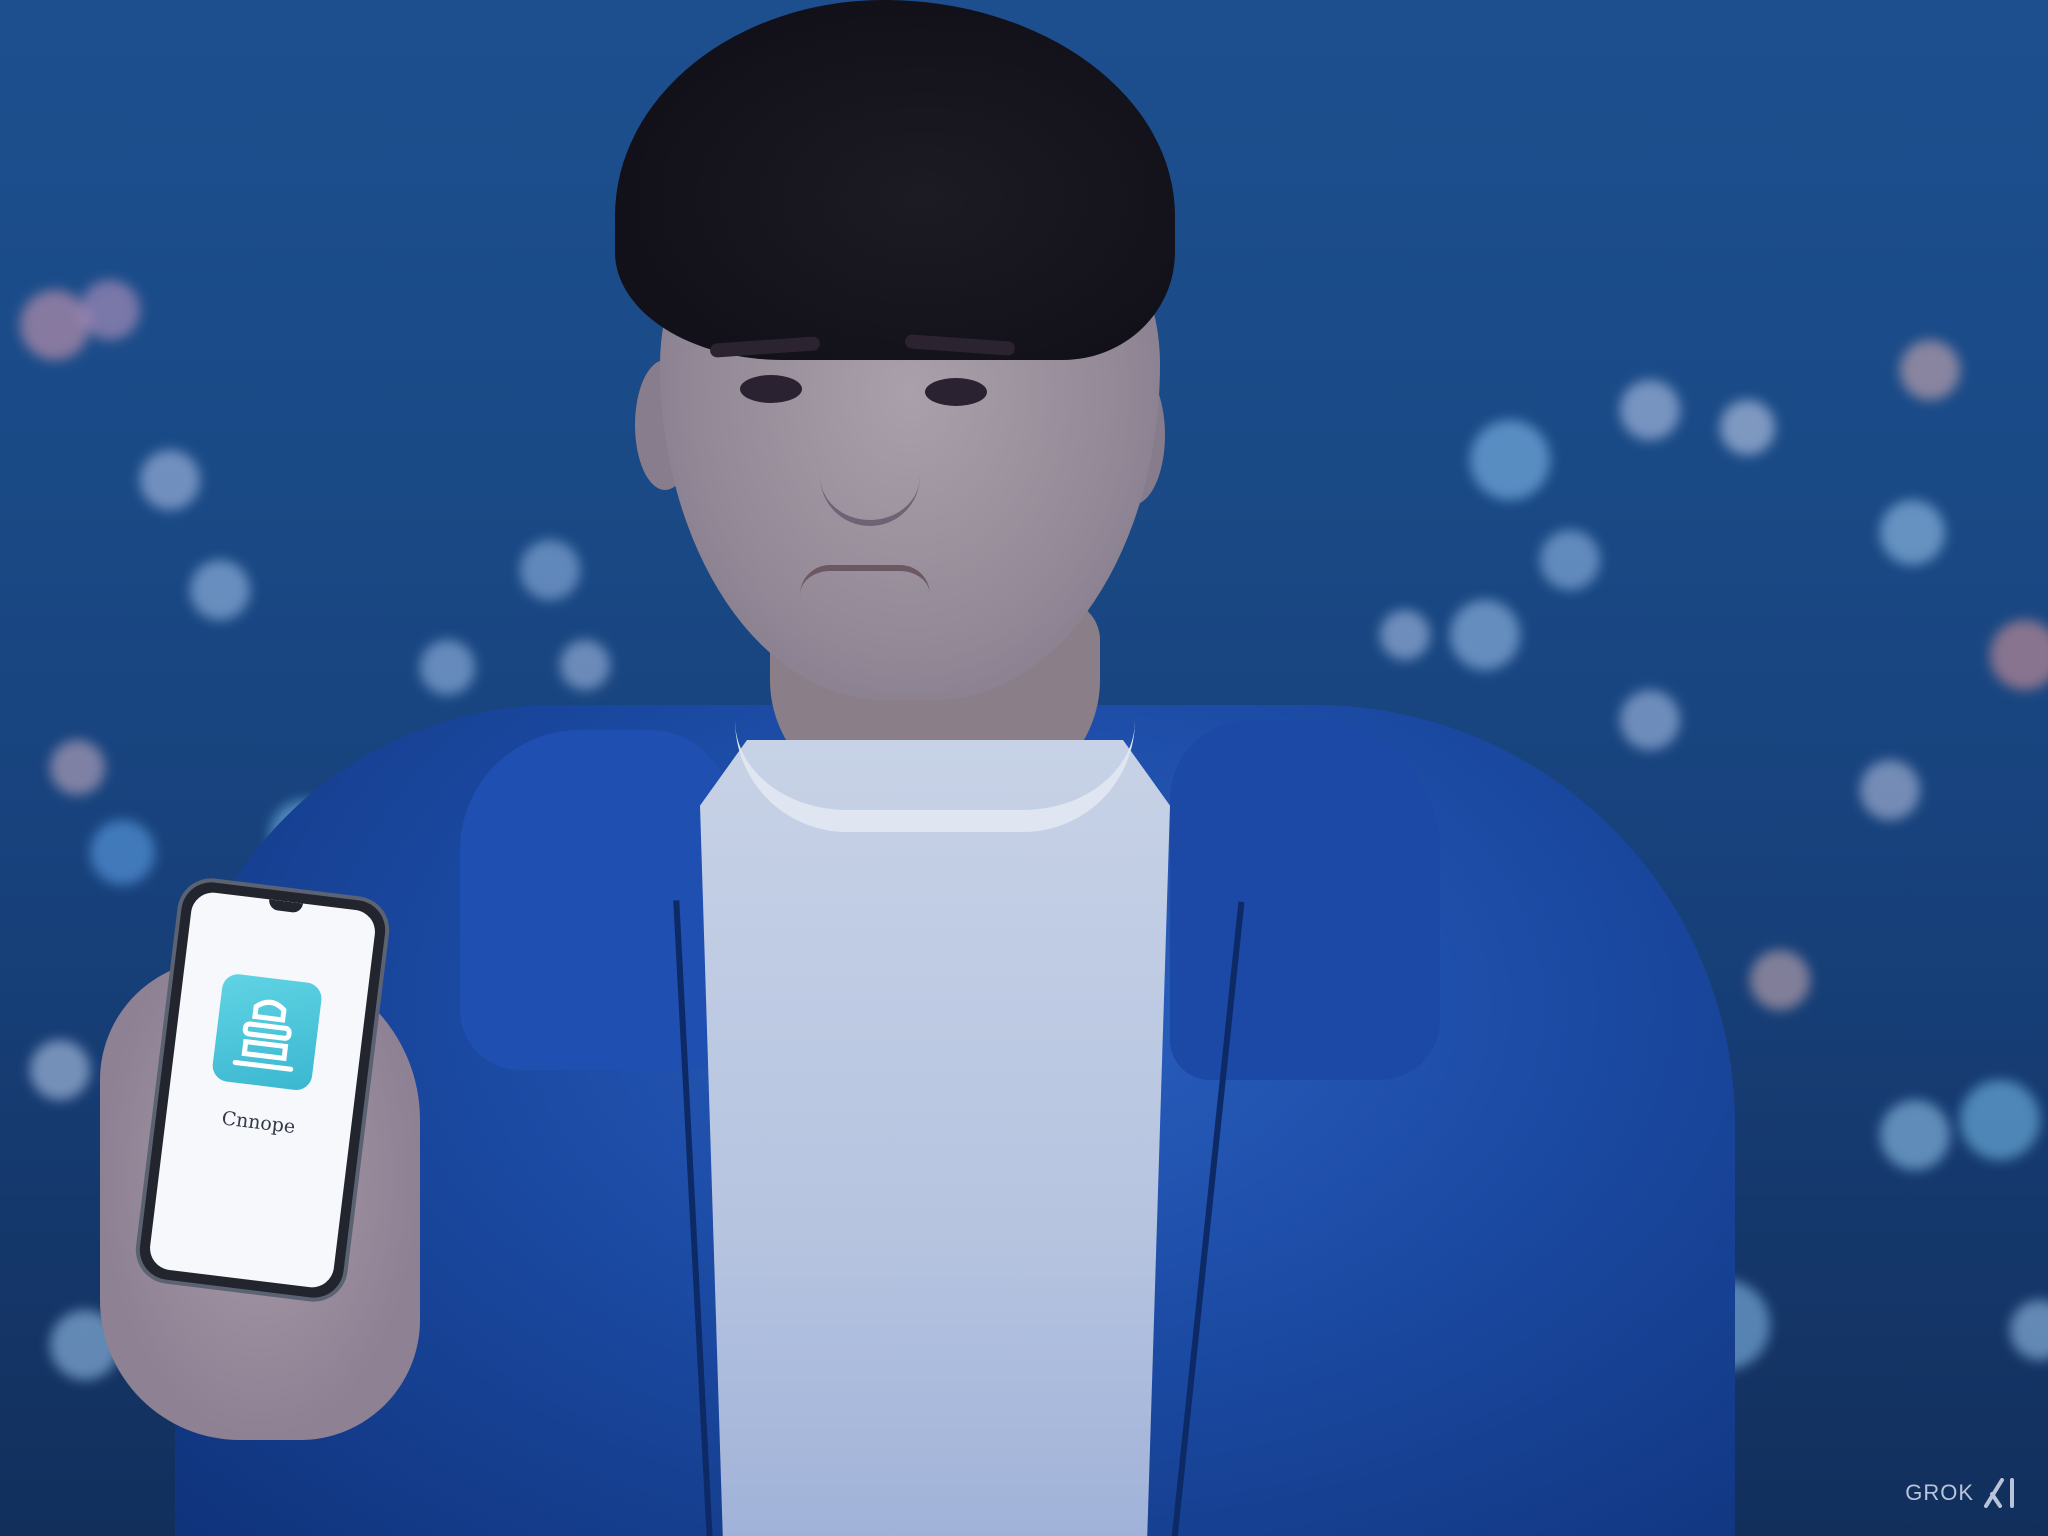 This screenshot has width=2048, height=1536. Describe the element at coordinates (267, 1032) in the screenshot. I see `stacked-bowl-app-icon` at that location.